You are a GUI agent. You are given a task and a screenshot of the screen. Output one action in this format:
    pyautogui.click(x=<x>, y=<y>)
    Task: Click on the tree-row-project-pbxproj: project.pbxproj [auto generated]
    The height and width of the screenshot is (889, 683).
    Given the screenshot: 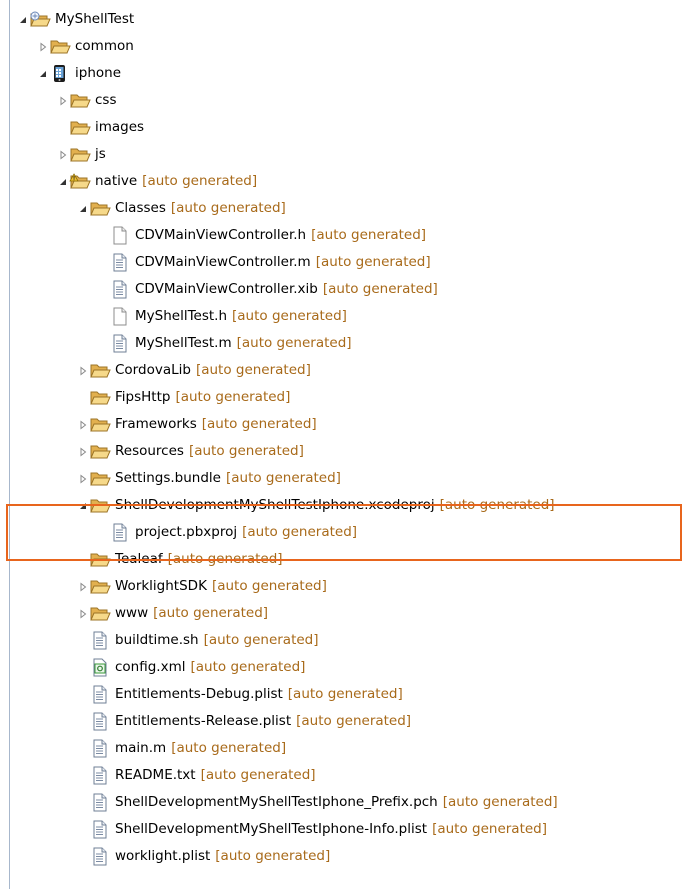 What is the action you would take?
    pyautogui.click(x=341, y=532)
    